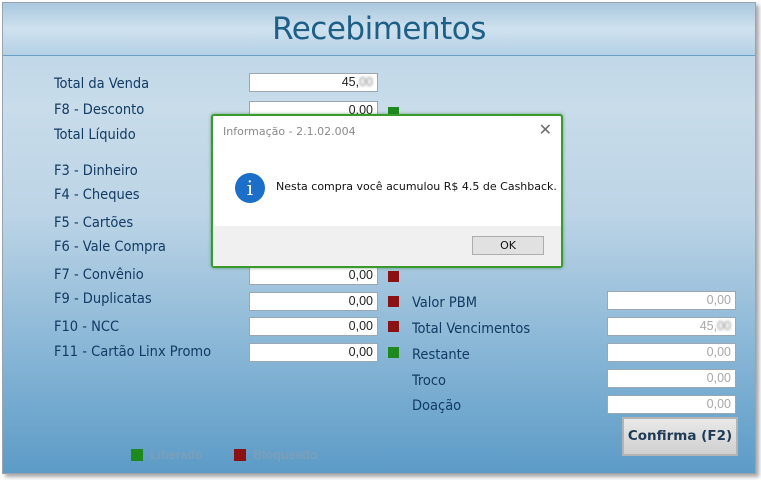 The width and height of the screenshot is (761, 480). What do you see at coordinates (671, 352) in the screenshot?
I see `restante-field: 0,00` at bounding box center [671, 352].